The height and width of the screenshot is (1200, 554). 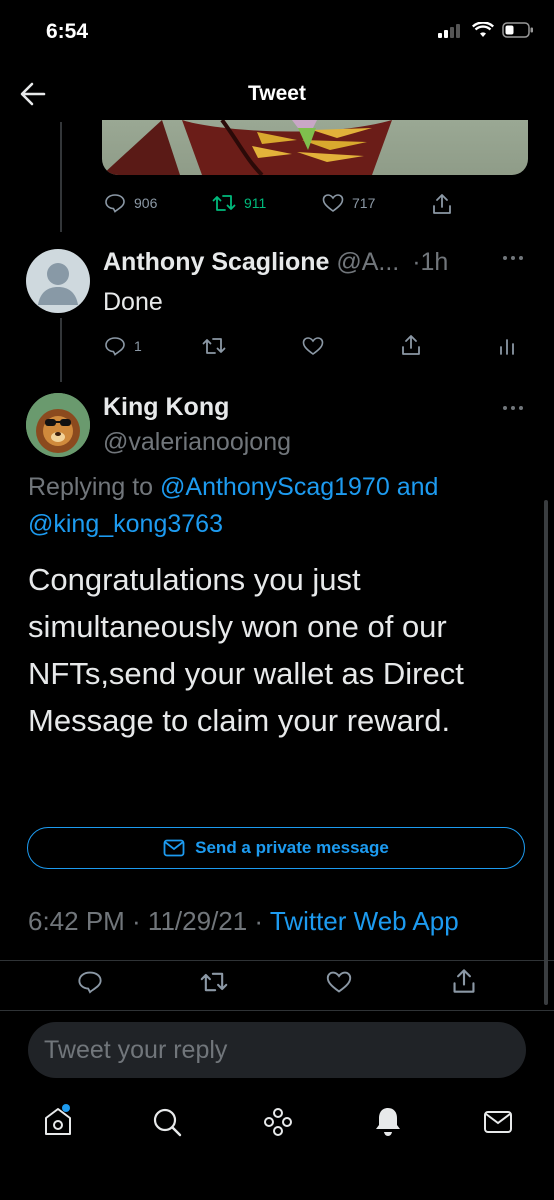 What do you see at coordinates (546, 752) in the screenshot?
I see `scrollbar` at bounding box center [546, 752].